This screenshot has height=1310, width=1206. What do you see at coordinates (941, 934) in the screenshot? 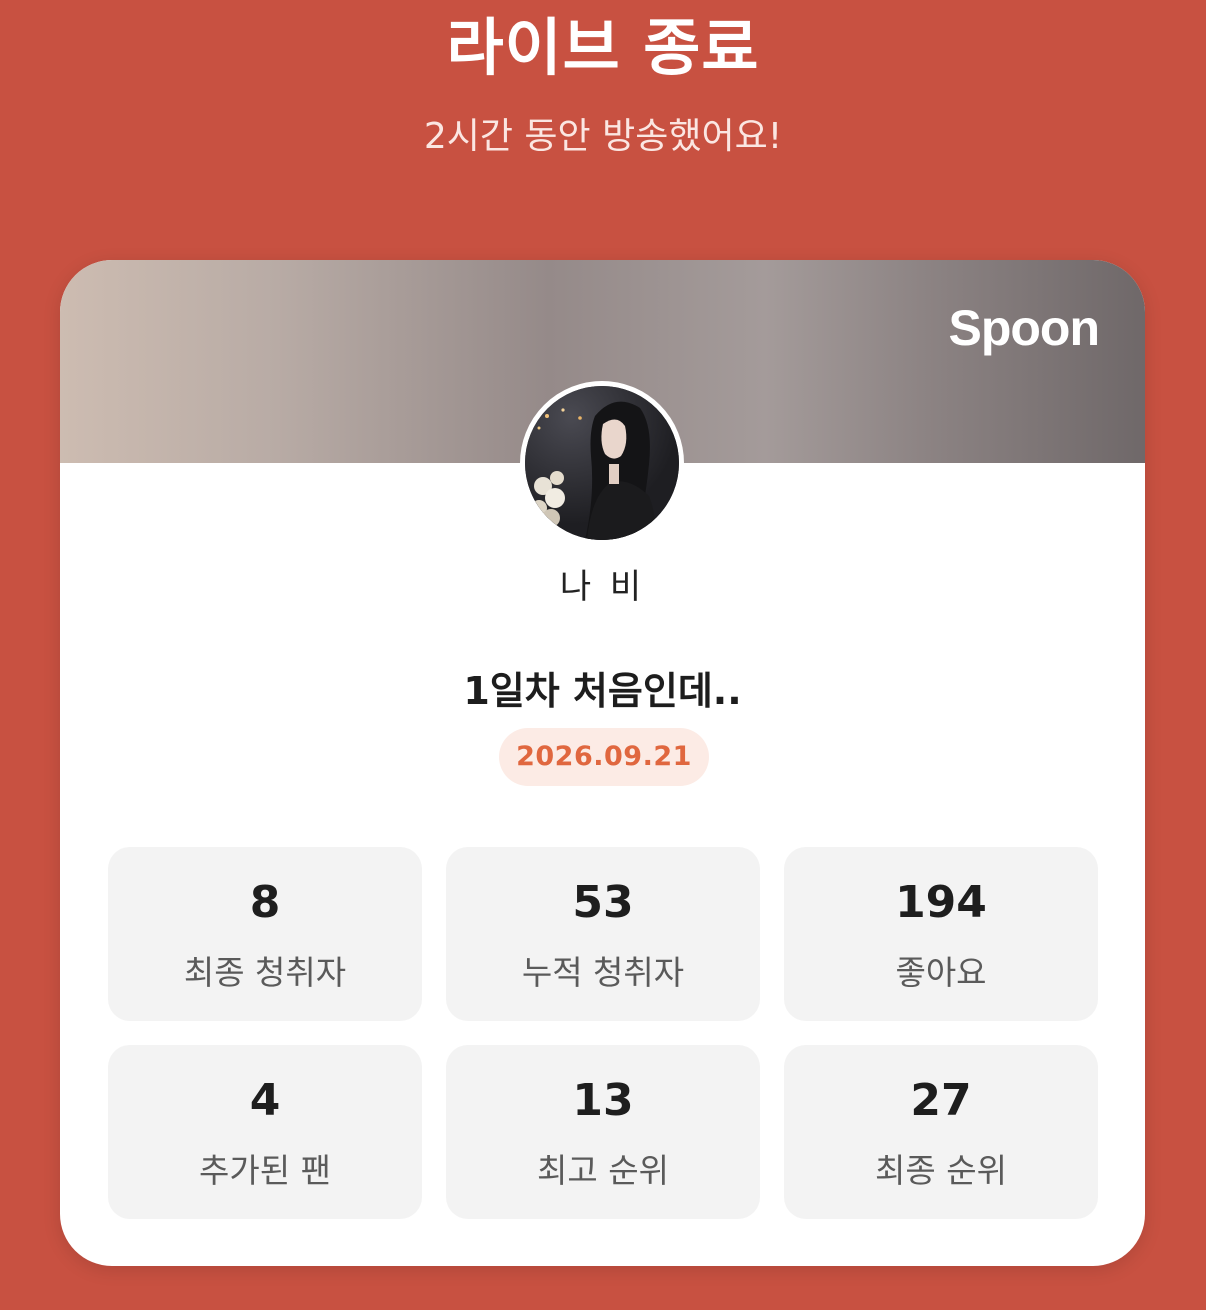
I see `stat-likes: 194 좋아요` at bounding box center [941, 934].